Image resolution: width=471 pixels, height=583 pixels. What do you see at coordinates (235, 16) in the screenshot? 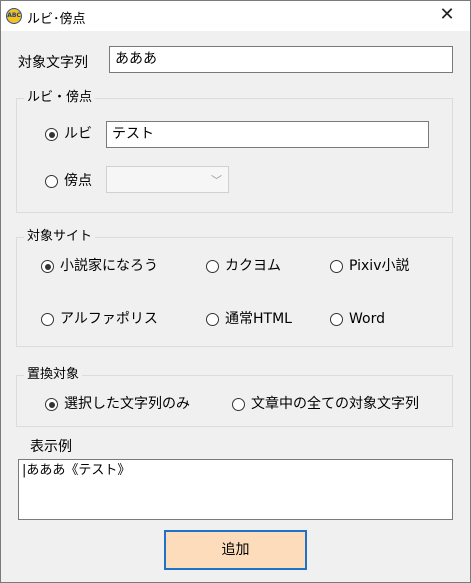
I see `title-bar: ABC ルビ･傍点 ✕` at bounding box center [235, 16].